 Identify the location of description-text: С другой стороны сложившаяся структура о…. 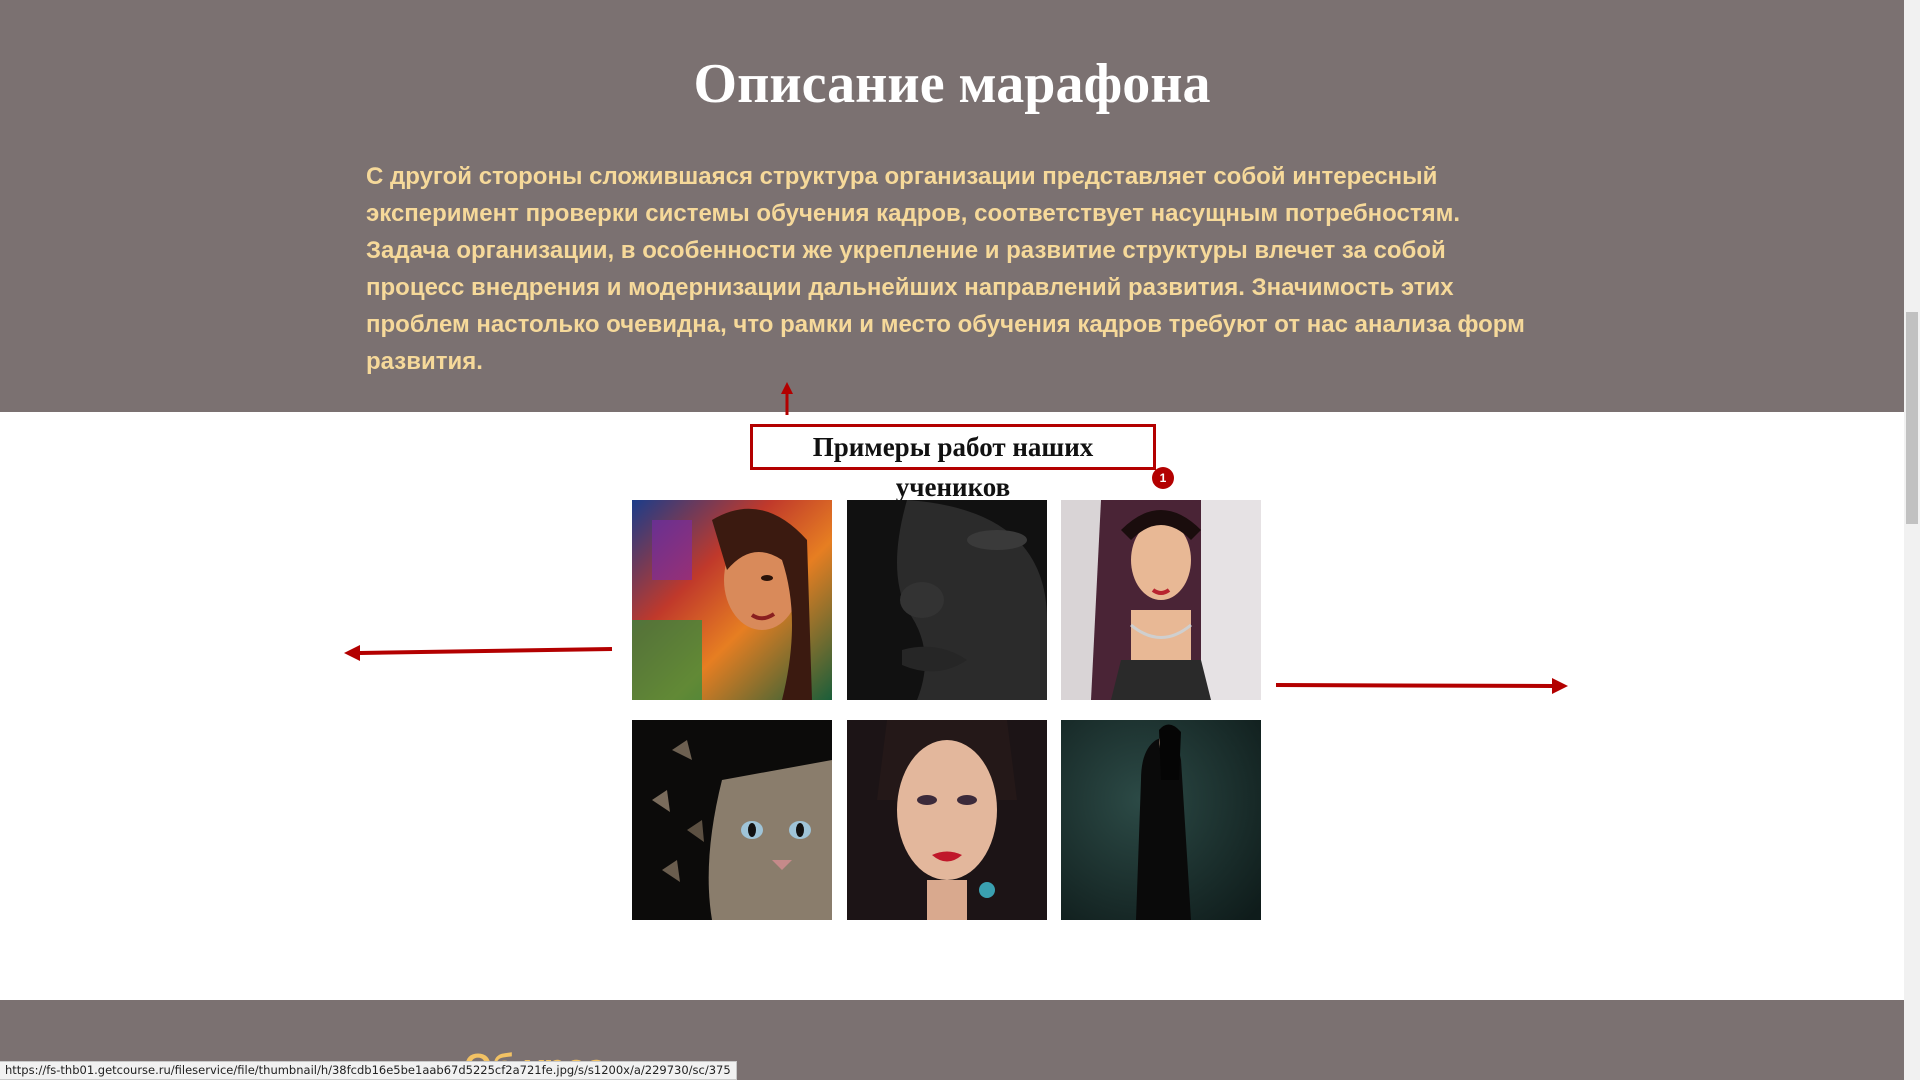
(956, 269).